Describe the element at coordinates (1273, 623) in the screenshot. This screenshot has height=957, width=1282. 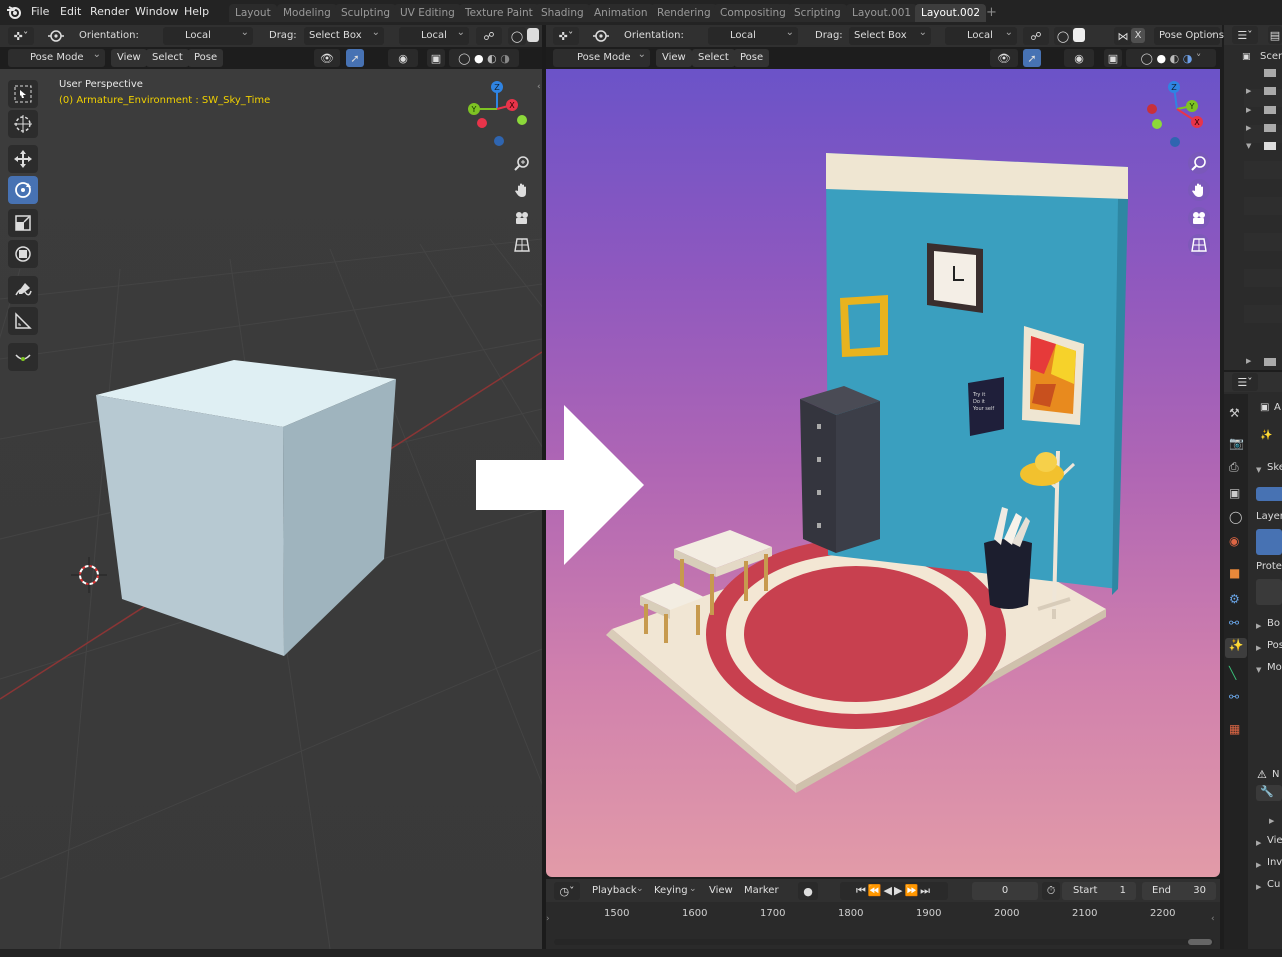
I see `bone-groups-panel: Bo` at that location.